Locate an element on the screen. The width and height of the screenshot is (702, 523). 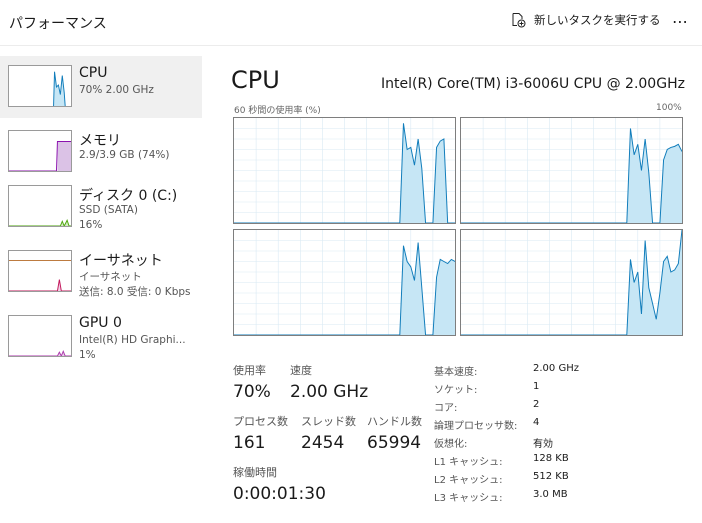
info-label: 仮想化: is located at coordinates (451, 444).